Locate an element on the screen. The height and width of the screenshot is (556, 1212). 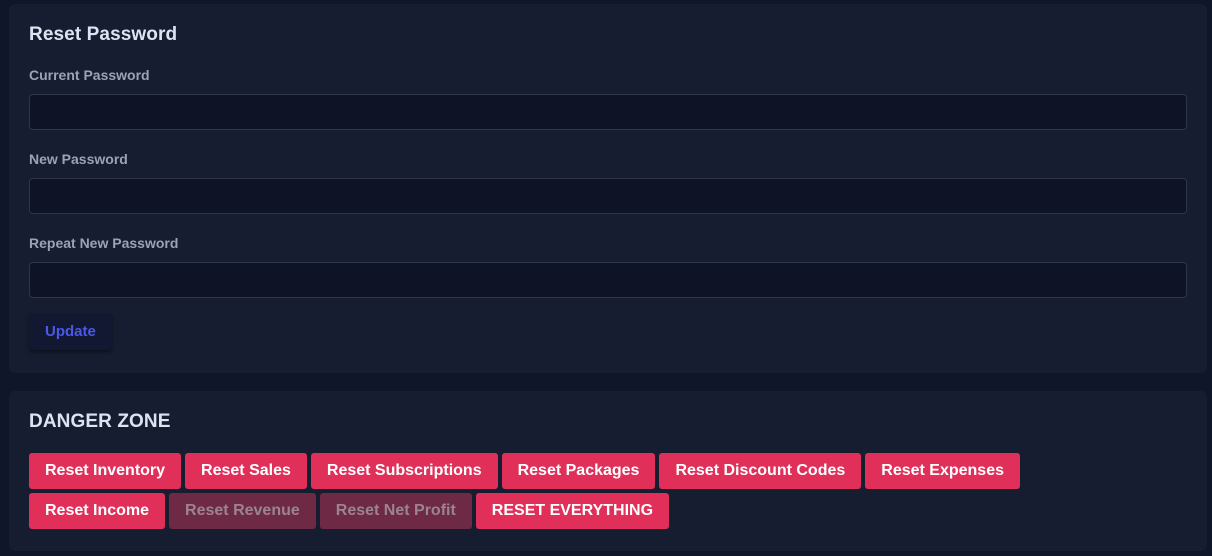
new-password-input is located at coordinates (608, 196).